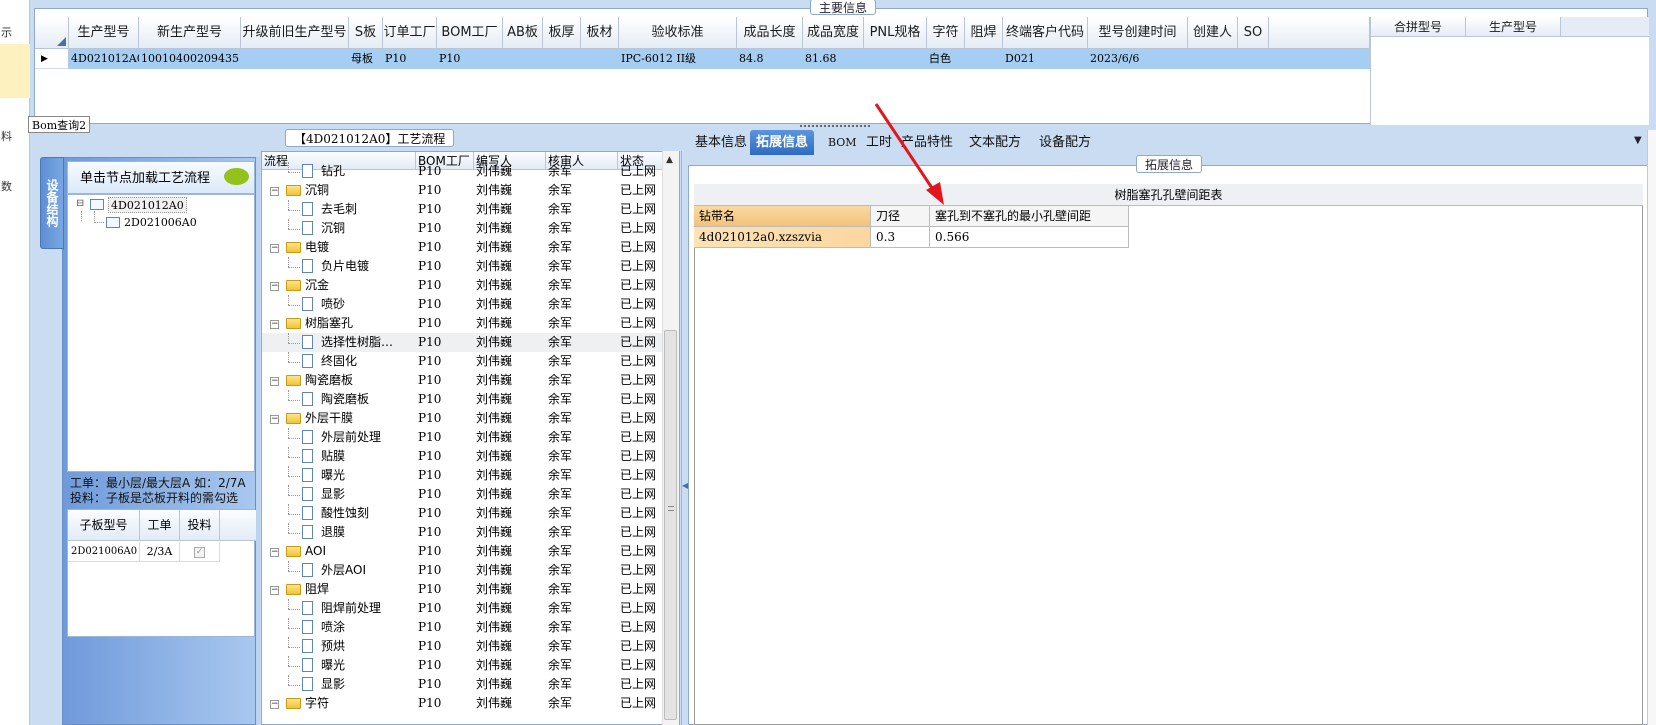 This screenshot has height=725, width=1656. What do you see at coordinates (366, 33) in the screenshot?
I see `main-col-header: S板` at bounding box center [366, 33].